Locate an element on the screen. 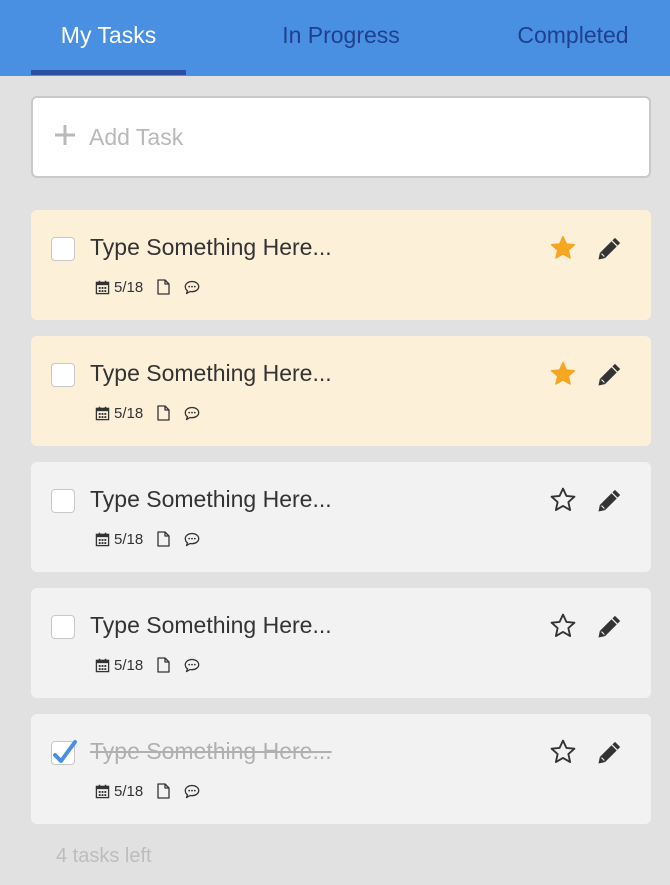 Image resolution: width=670 pixels, height=885 pixels. tab-my-tasks: My Tasks is located at coordinates (108, 38).